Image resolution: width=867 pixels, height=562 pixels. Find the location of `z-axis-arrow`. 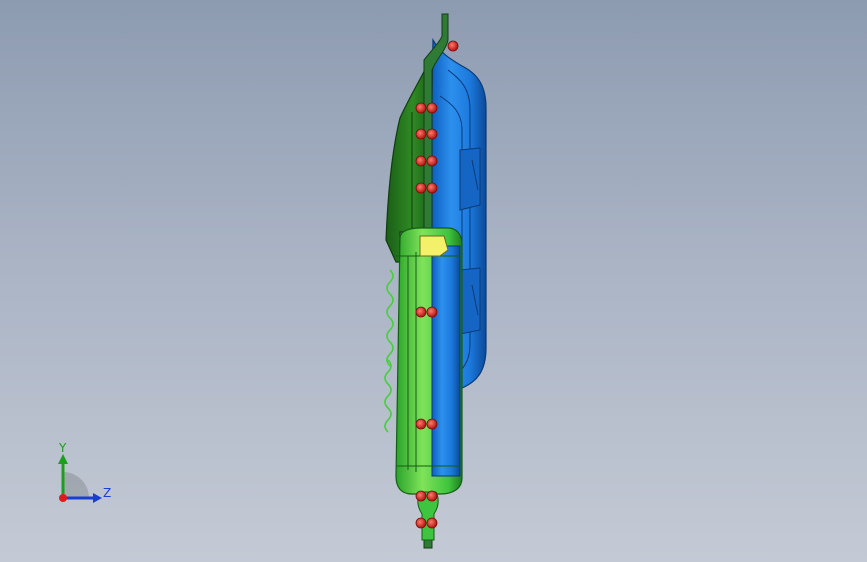

z-axis-arrow is located at coordinates (97, 498).